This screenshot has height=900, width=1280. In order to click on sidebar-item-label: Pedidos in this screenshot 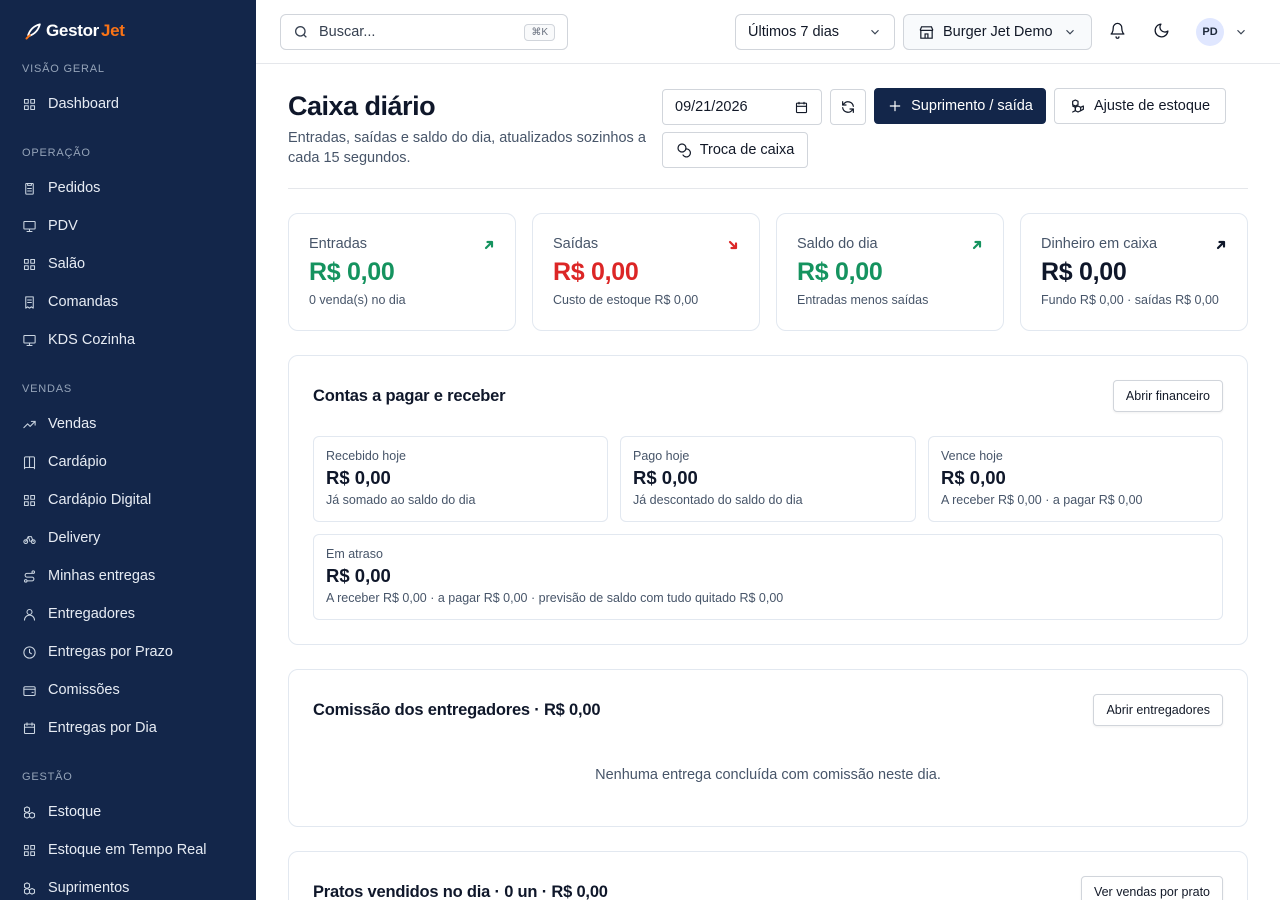, I will do `click(74, 188)`.